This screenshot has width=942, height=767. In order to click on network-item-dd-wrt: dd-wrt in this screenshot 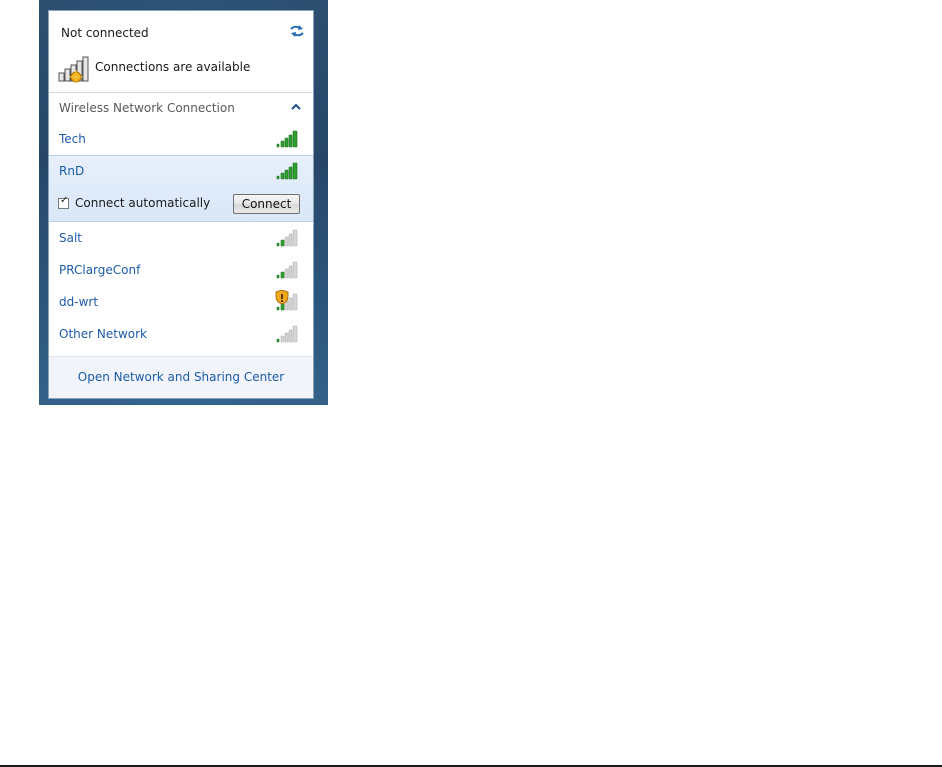, I will do `click(181, 302)`.